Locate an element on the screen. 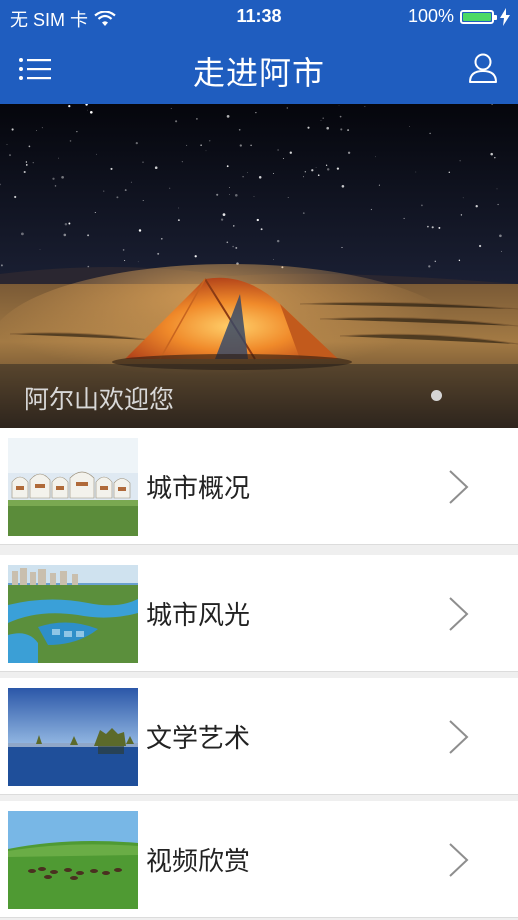 This screenshot has height=920, width=518. battery-fill is located at coordinates (477, 16).